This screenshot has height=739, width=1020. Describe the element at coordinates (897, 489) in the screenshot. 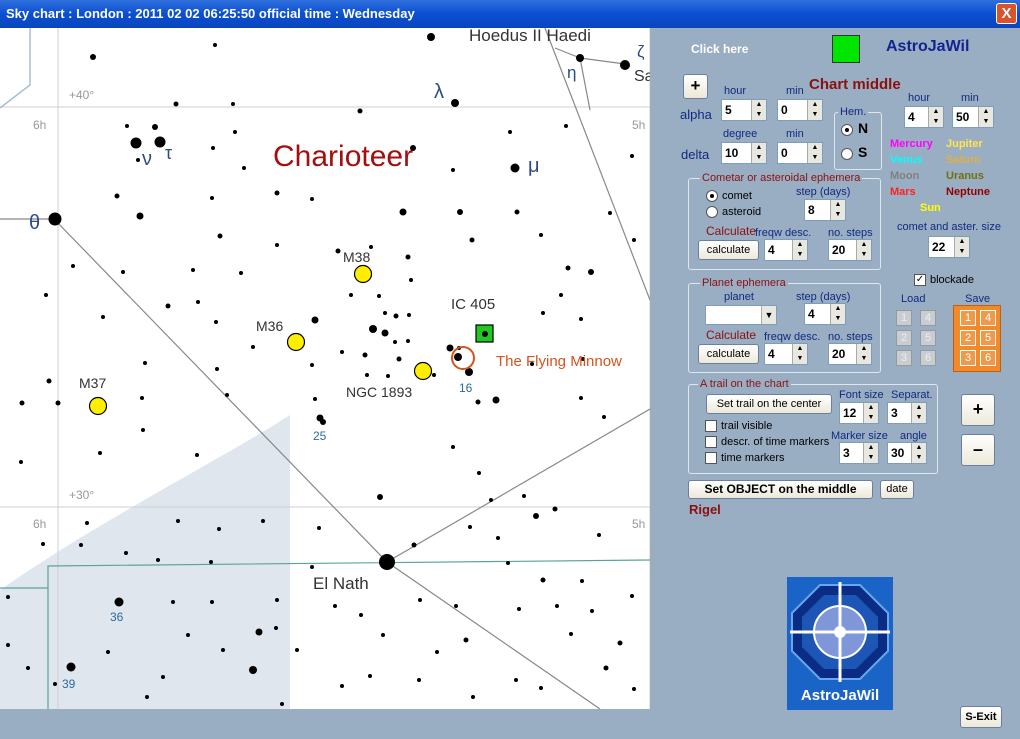

I see `date-button: date` at that location.